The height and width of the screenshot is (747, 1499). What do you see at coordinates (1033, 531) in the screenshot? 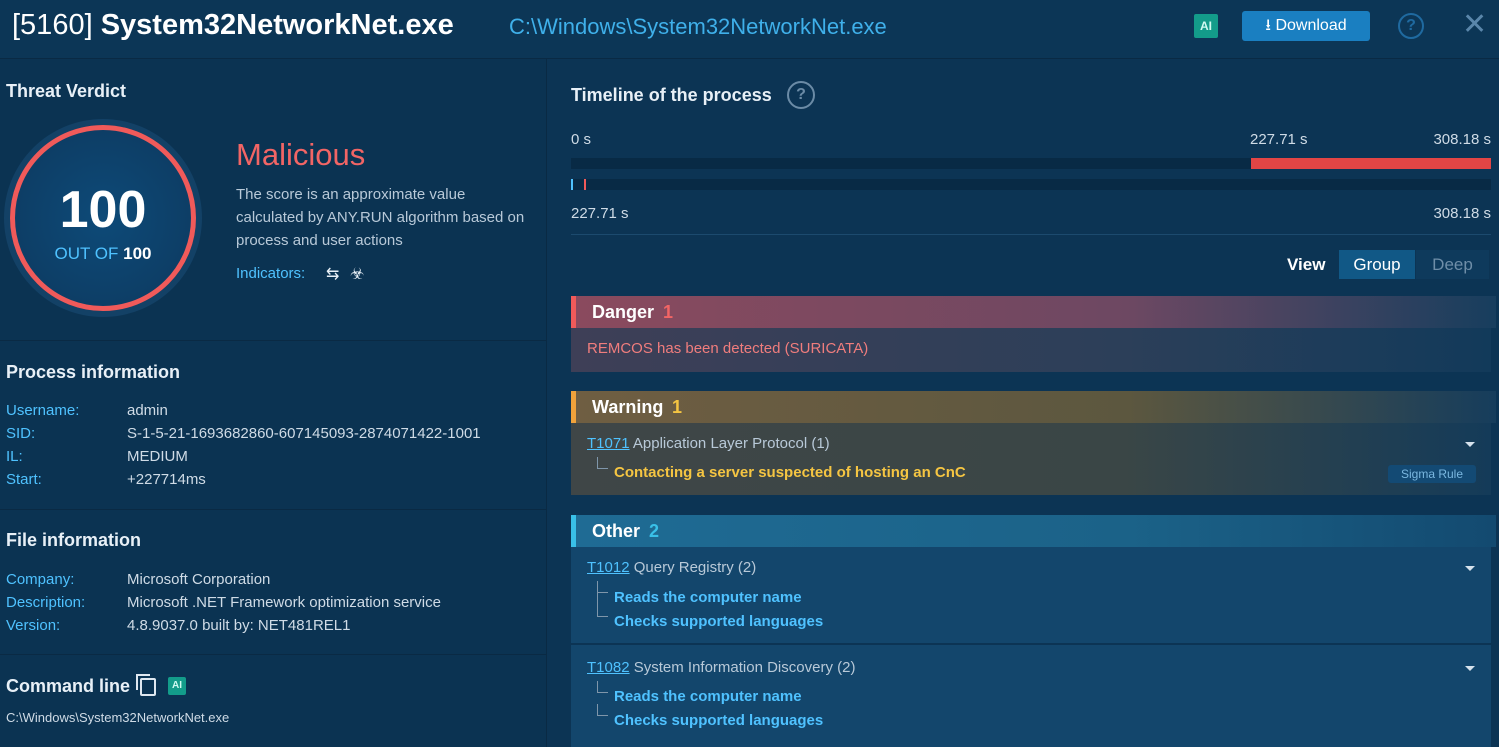
I see `other-header: Other 2` at bounding box center [1033, 531].